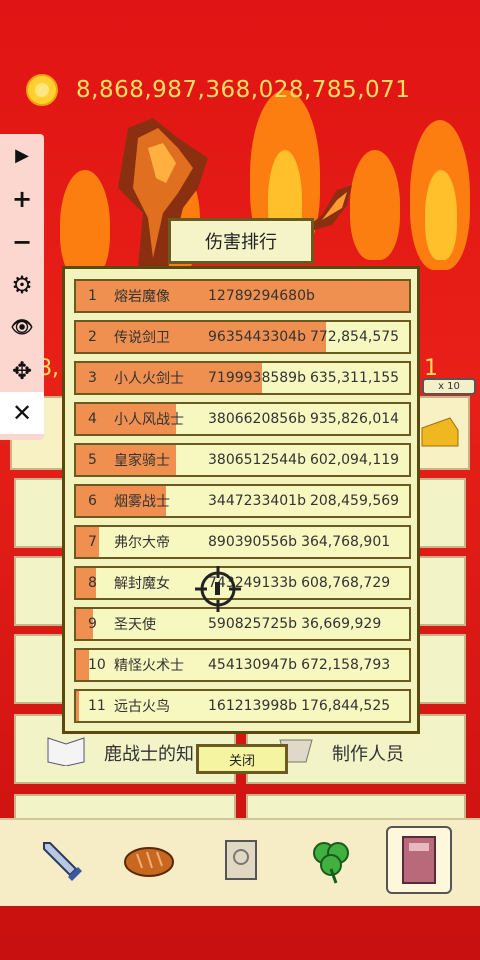  What do you see at coordinates (257, 460) in the screenshot?
I see `damage-value: 3806512544b` at bounding box center [257, 460].